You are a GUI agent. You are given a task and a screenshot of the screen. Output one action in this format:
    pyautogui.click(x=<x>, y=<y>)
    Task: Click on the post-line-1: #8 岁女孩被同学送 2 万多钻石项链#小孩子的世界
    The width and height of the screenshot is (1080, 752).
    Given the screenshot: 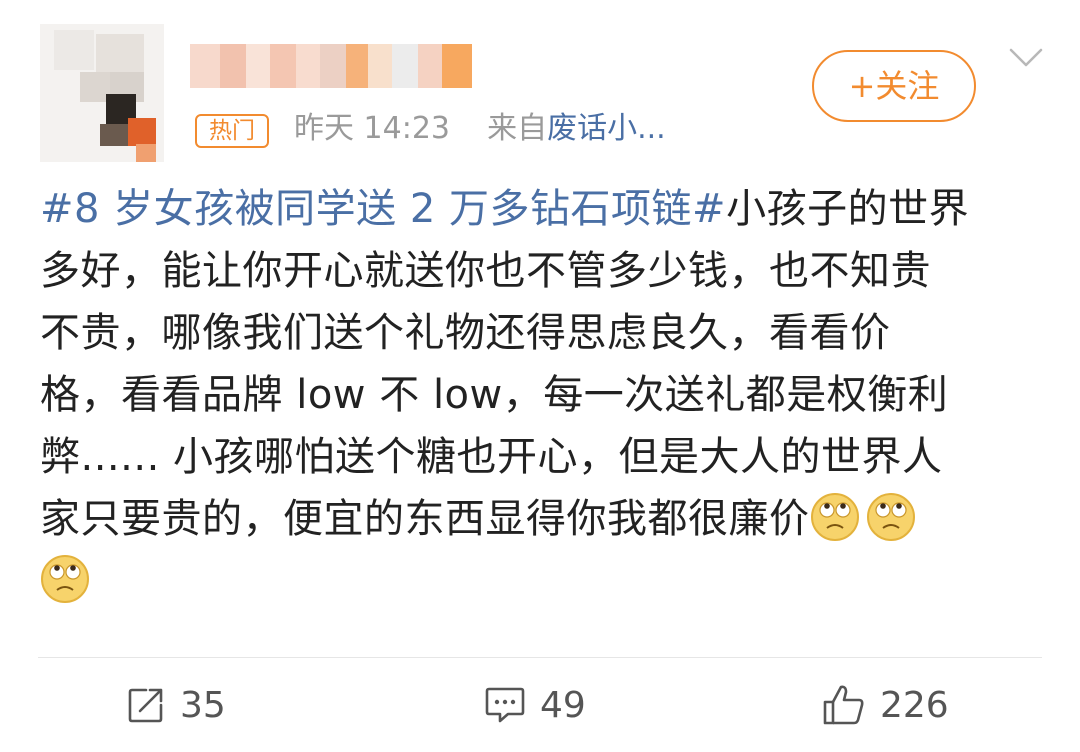 What is the action you would take?
    pyautogui.click(x=540, y=209)
    